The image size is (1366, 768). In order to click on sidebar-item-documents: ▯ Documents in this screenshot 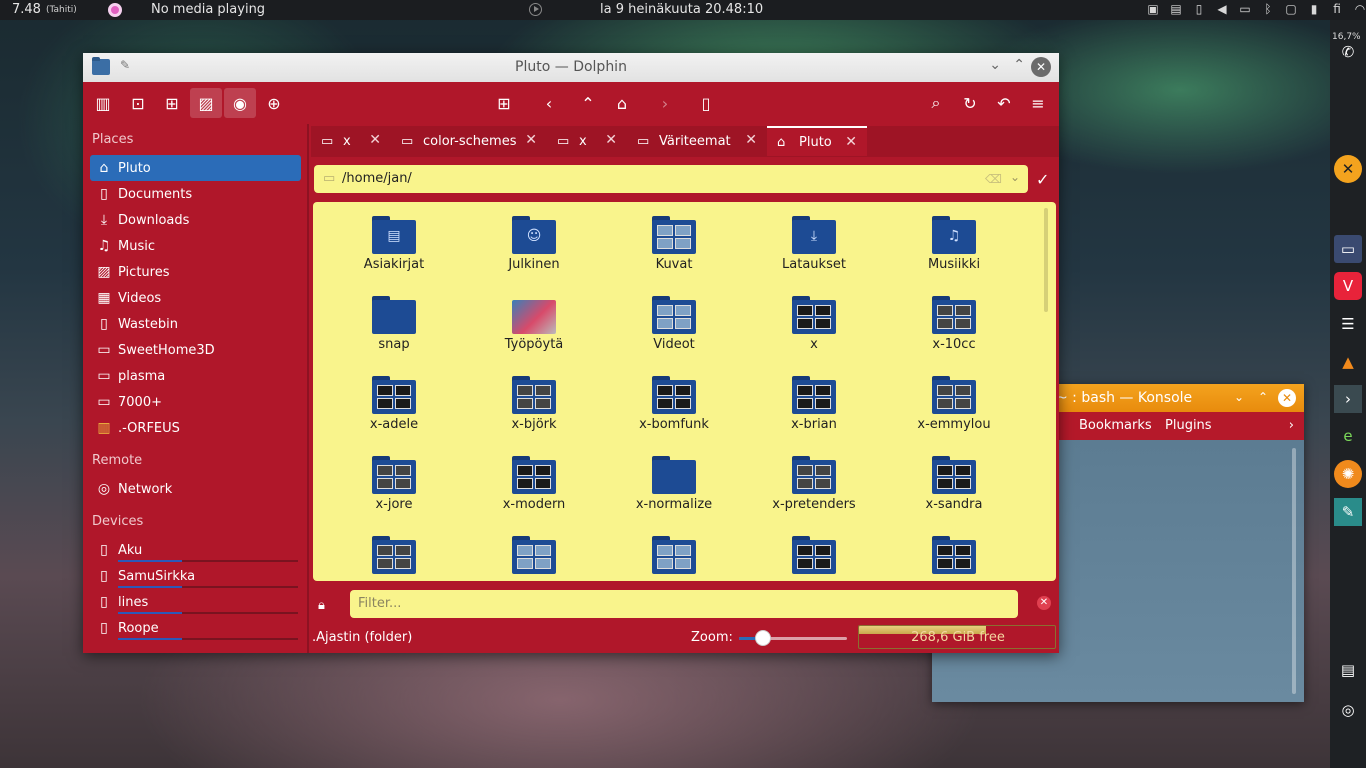, I will do `click(195, 194)`.